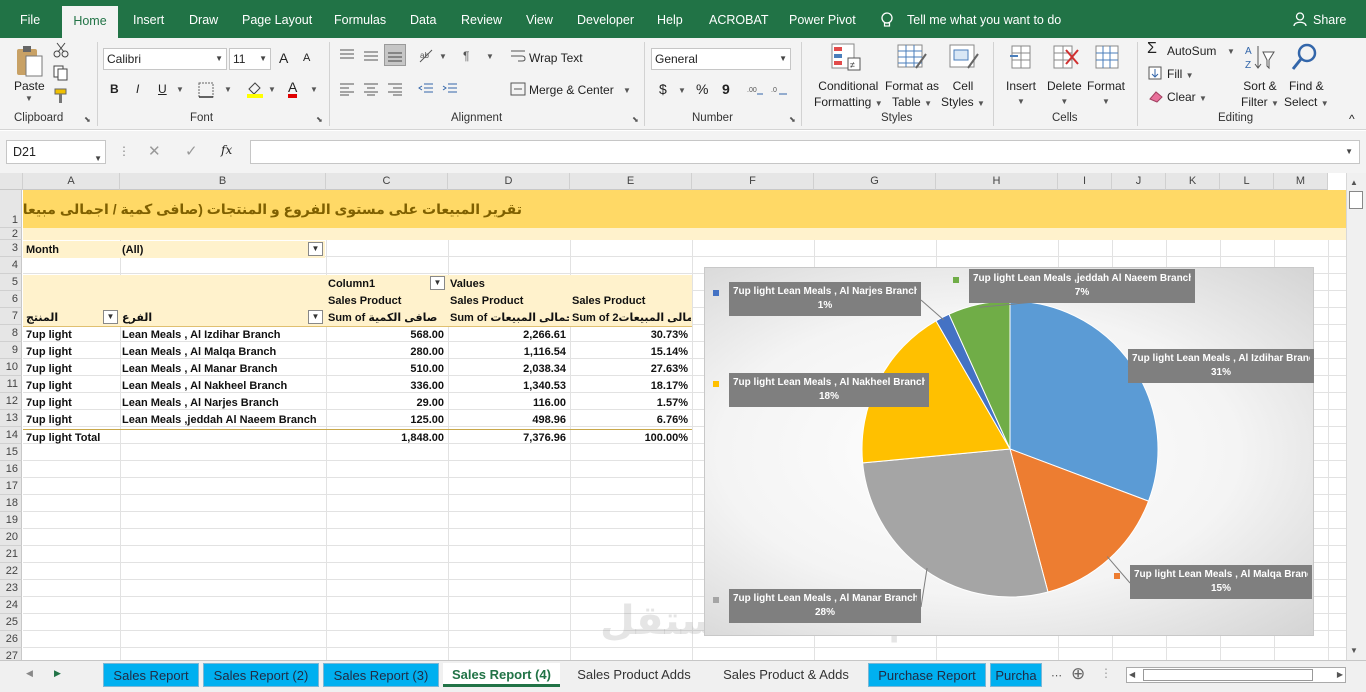 The image size is (1366, 692). I want to click on horizontal-scroll-thumb, so click(1228, 675).